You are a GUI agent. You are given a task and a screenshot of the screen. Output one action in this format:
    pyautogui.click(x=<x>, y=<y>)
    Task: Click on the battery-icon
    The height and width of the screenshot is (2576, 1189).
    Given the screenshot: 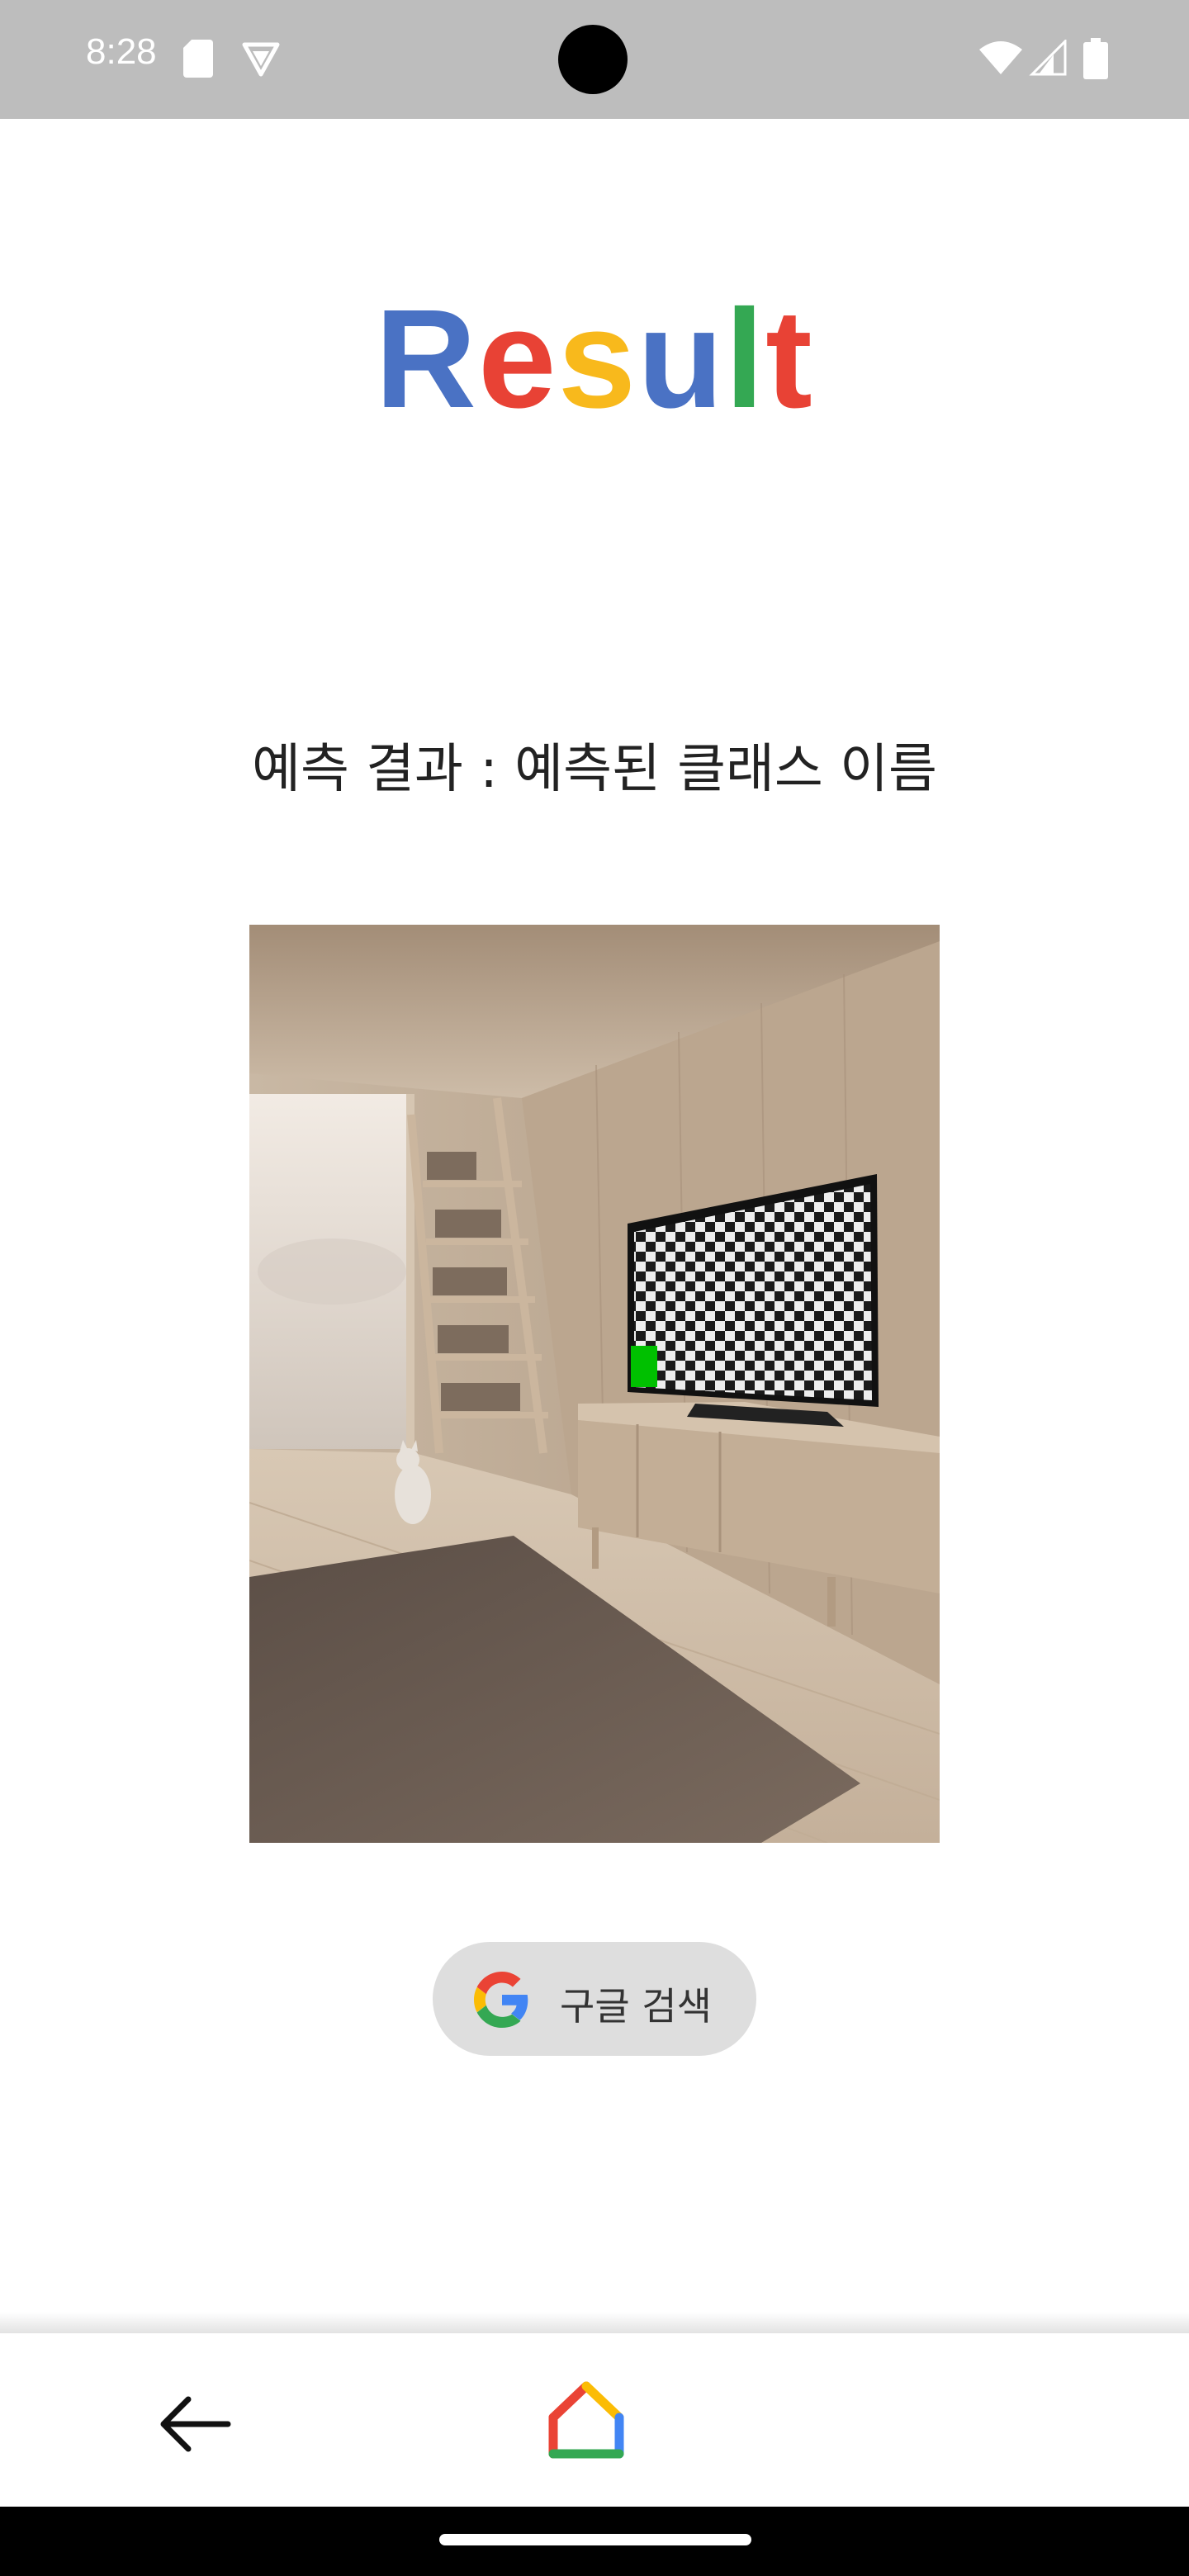 What is the action you would take?
    pyautogui.click(x=1095, y=58)
    